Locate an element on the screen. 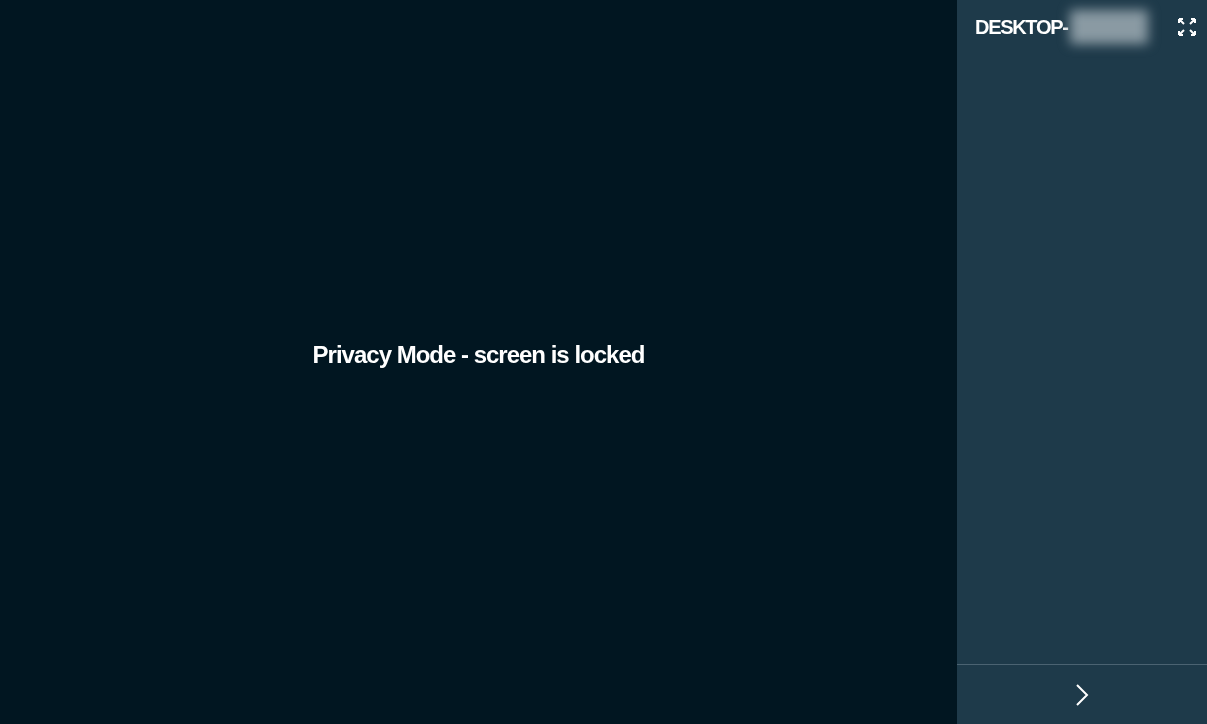 Image resolution: width=1207 pixels, height=724 pixels. chevron-right-icon is located at coordinates (1082, 694).